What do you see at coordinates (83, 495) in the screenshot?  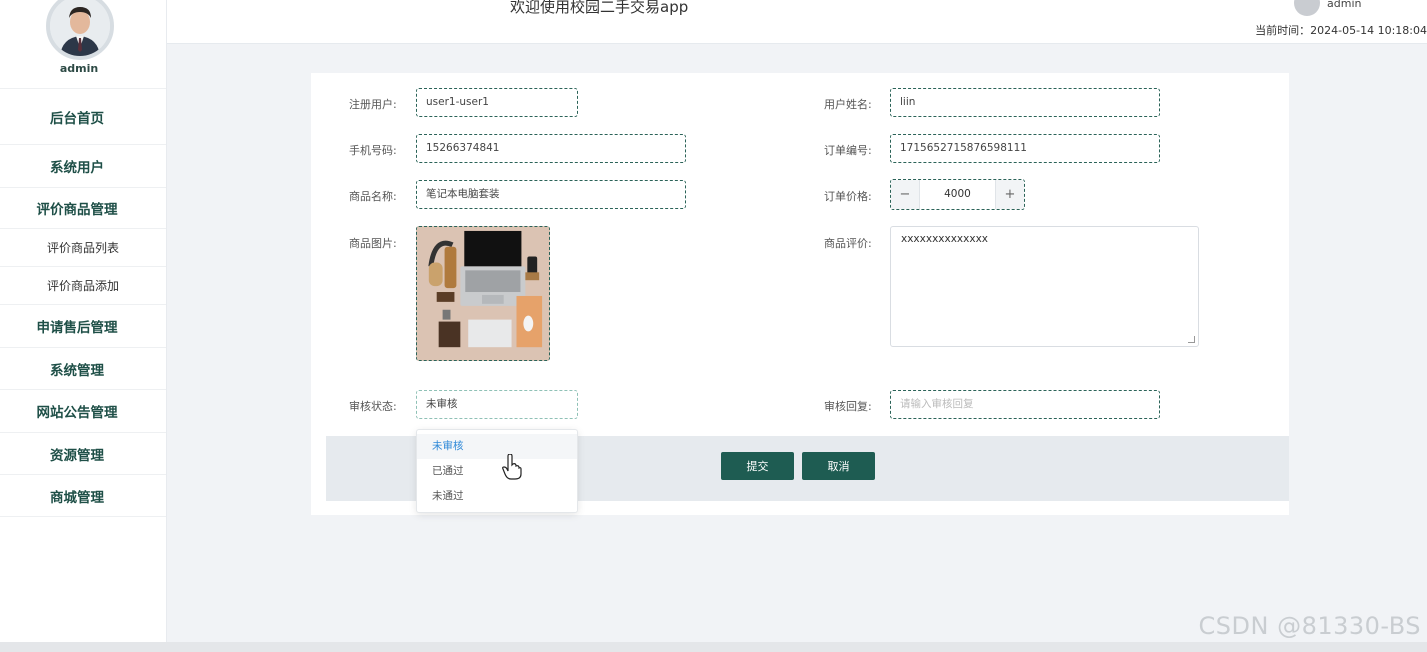 I see `sidebar-item-shop: 商城管理` at bounding box center [83, 495].